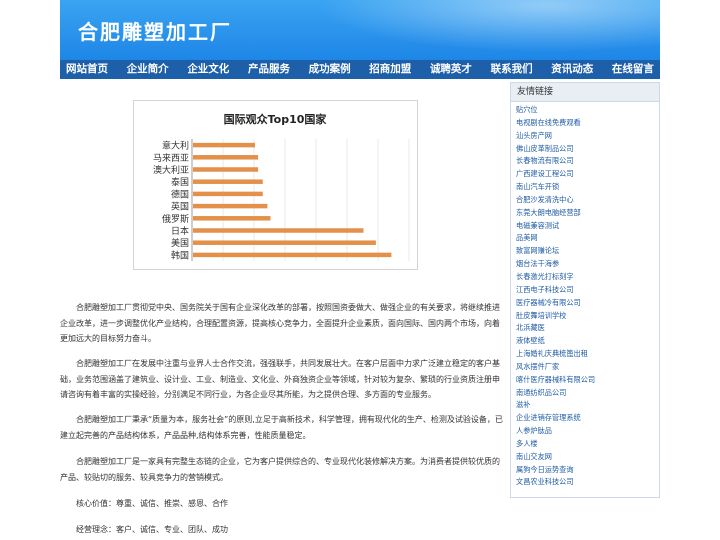 The width and height of the screenshot is (720, 540). What do you see at coordinates (587, 264) in the screenshot?
I see `sidebar-link-item: 烟台法干海参` at bounding box center [587, 264].